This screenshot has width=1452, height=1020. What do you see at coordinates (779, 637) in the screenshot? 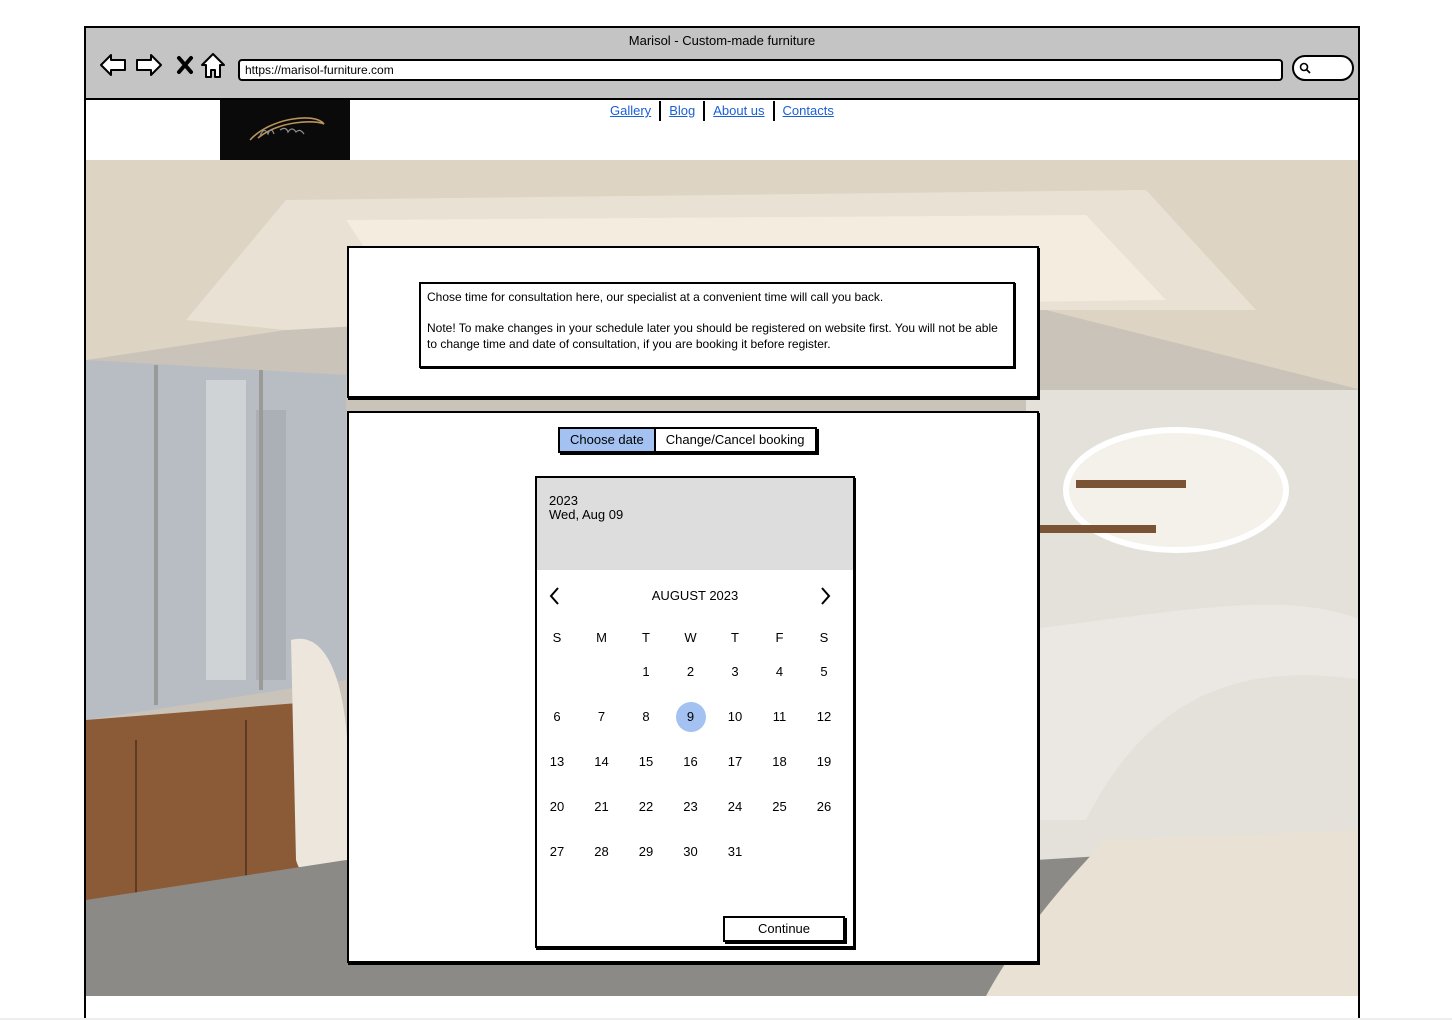
I see `weekday-header: F` at bounding box center [779, 637].